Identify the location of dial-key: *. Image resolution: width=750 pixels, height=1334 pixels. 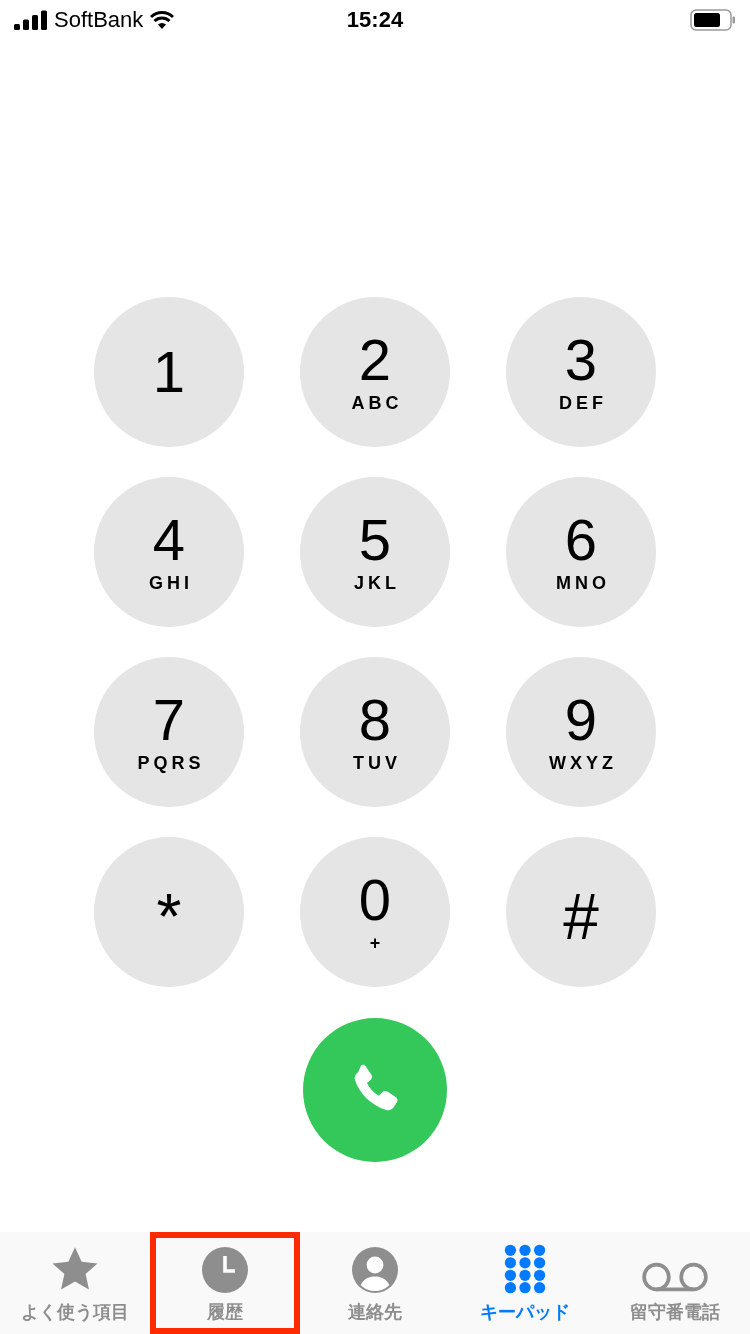
(169, 912).